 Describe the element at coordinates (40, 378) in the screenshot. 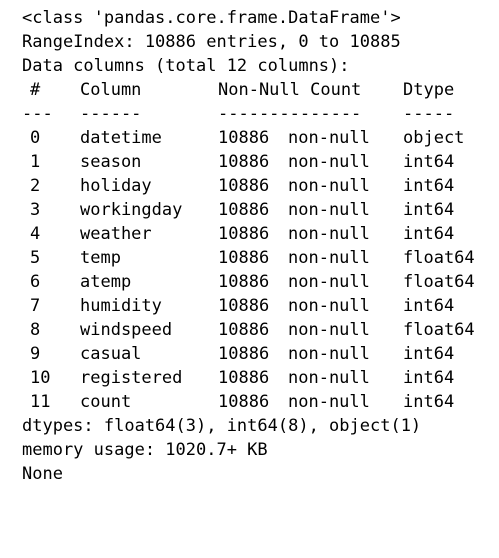

I see `row-index: 10` at that location.